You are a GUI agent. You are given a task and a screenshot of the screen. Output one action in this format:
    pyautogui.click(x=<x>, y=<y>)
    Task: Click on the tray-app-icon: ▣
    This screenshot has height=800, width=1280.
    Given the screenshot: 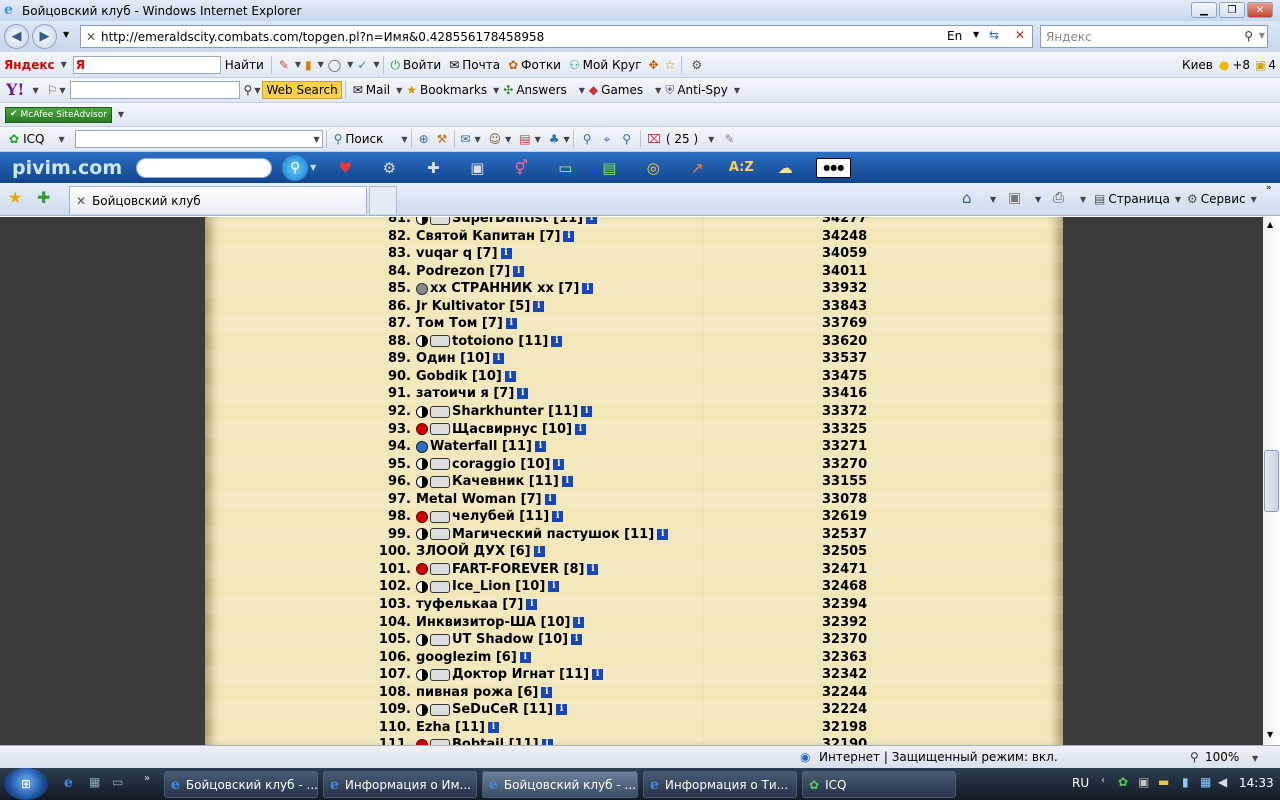 What is the action you would take?
    pyautogui.click(x=1143, y=782)
    